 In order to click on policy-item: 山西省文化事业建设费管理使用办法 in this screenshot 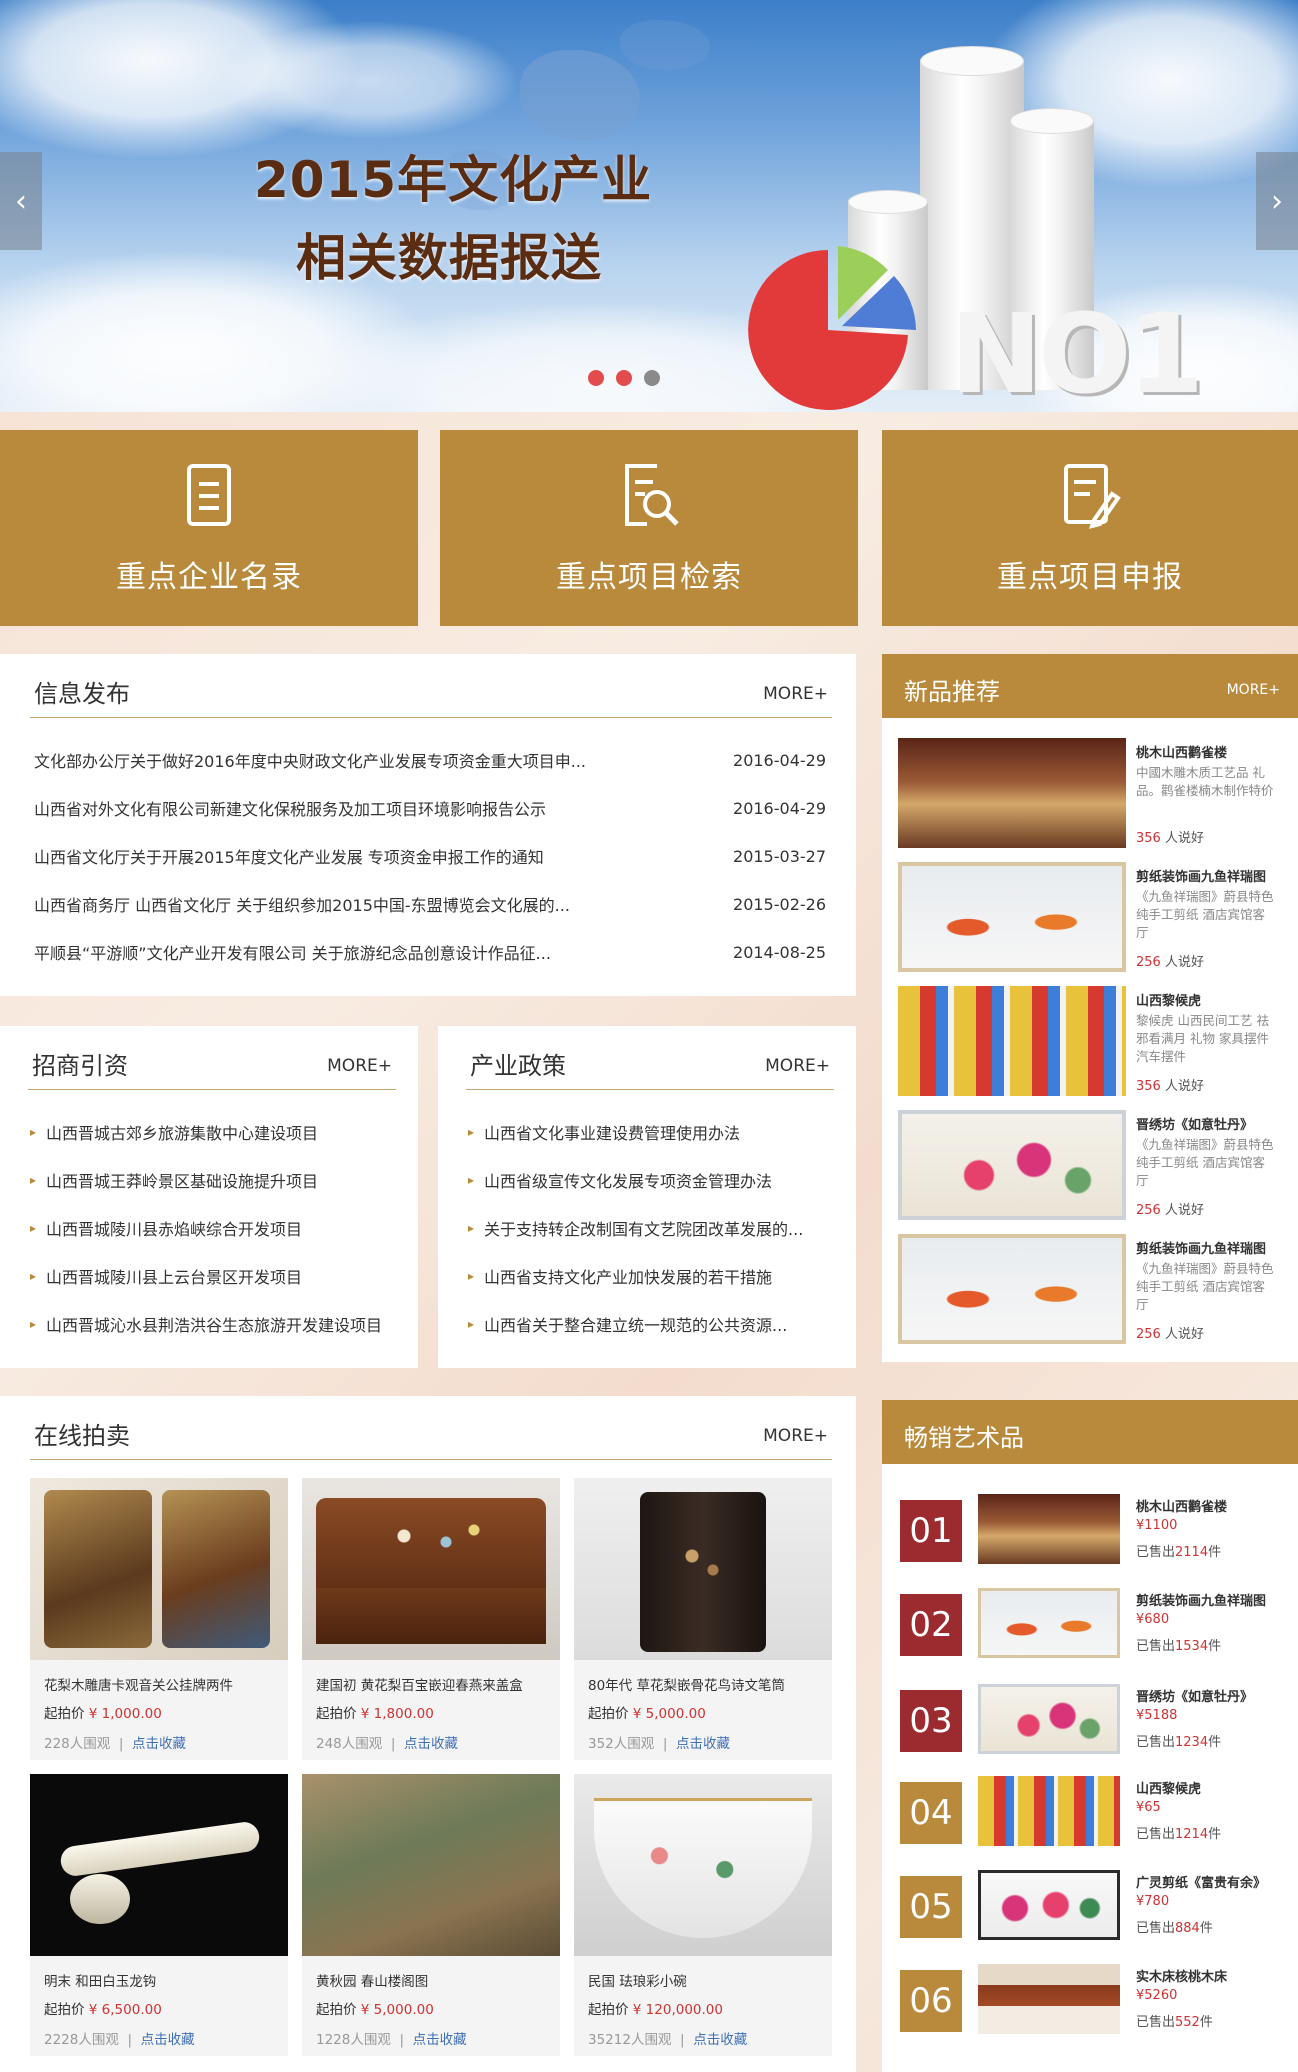, I will do `click(652, 1132)`.